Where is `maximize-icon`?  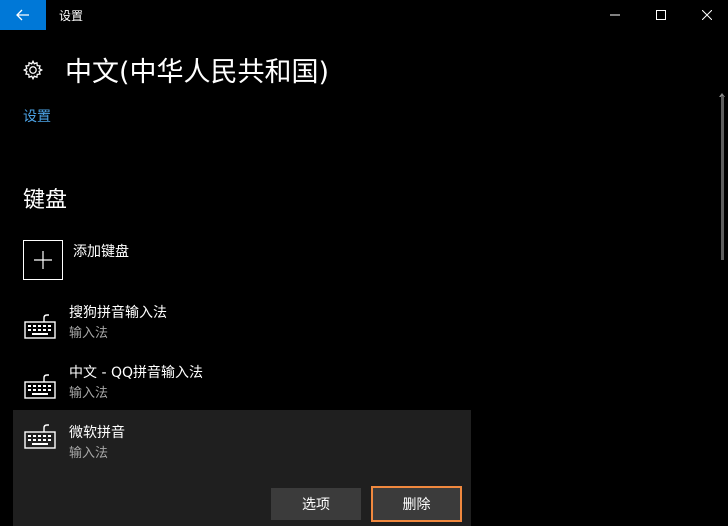
maximize-icon is located at coordinates (661, 15).